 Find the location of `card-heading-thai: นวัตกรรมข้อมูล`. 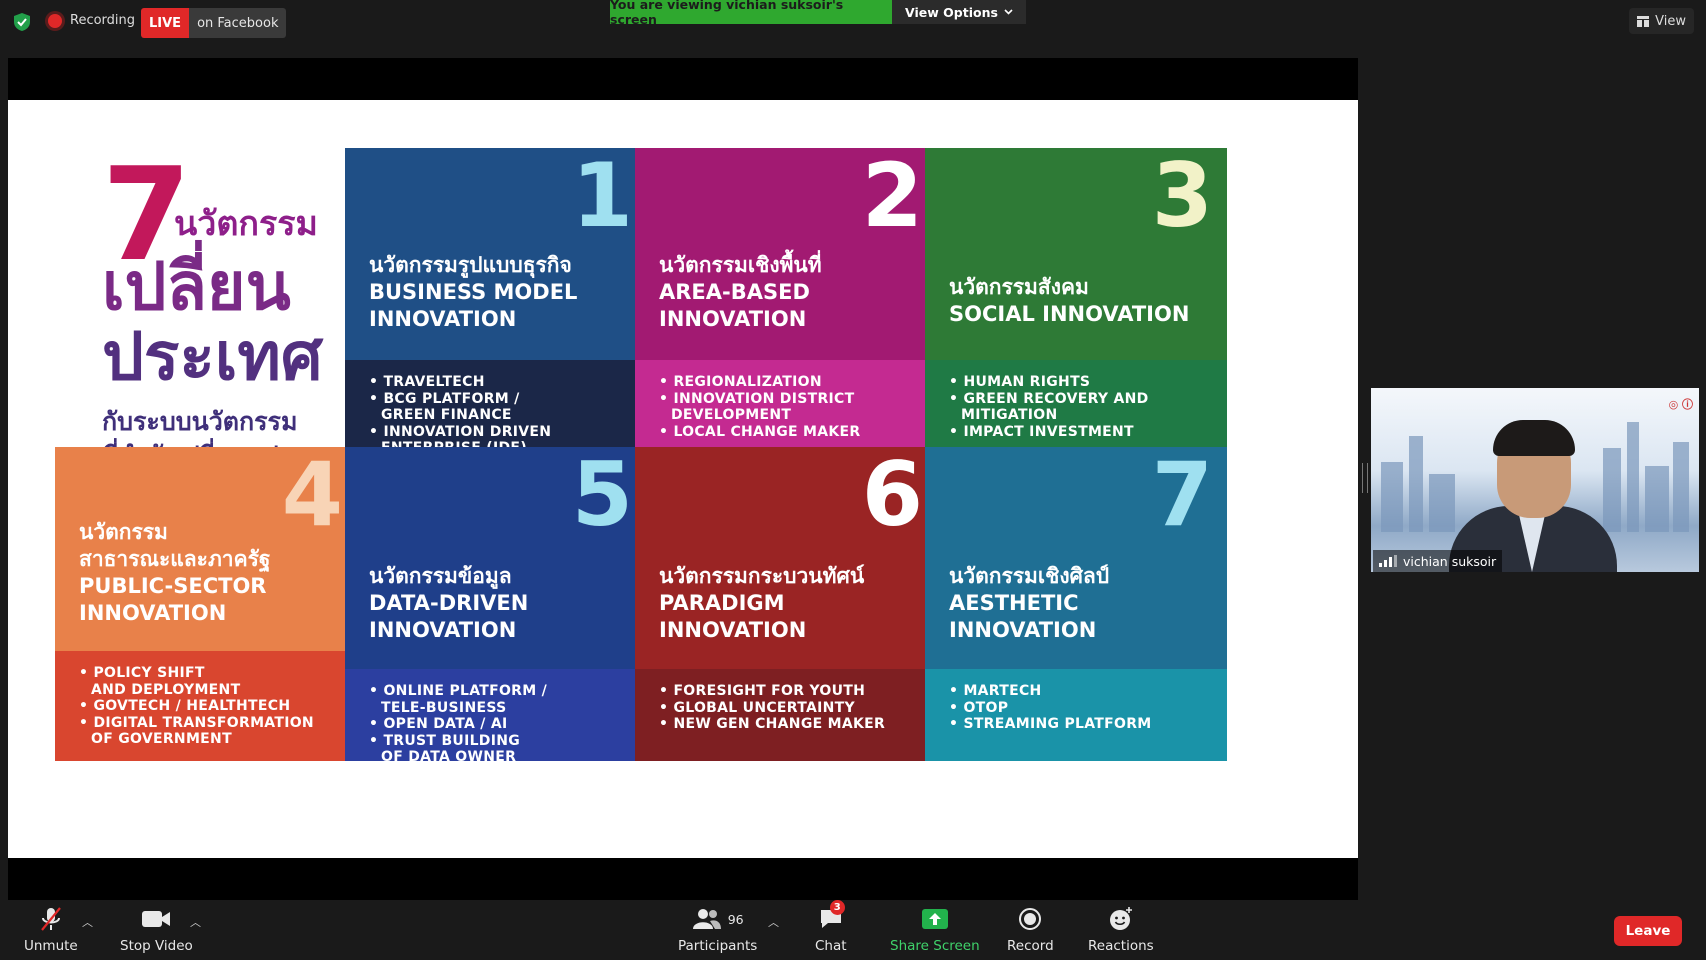

card-heading-thai: นวัตกรรมข้อมูล is located at coordinates (440, 576).